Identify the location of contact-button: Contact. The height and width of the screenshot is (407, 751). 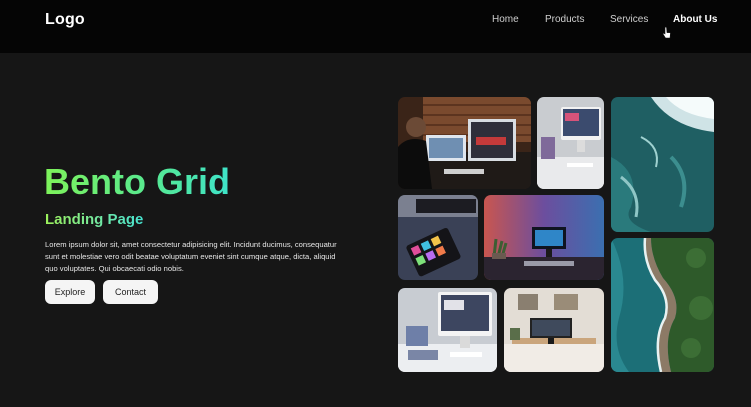
(130, 292).